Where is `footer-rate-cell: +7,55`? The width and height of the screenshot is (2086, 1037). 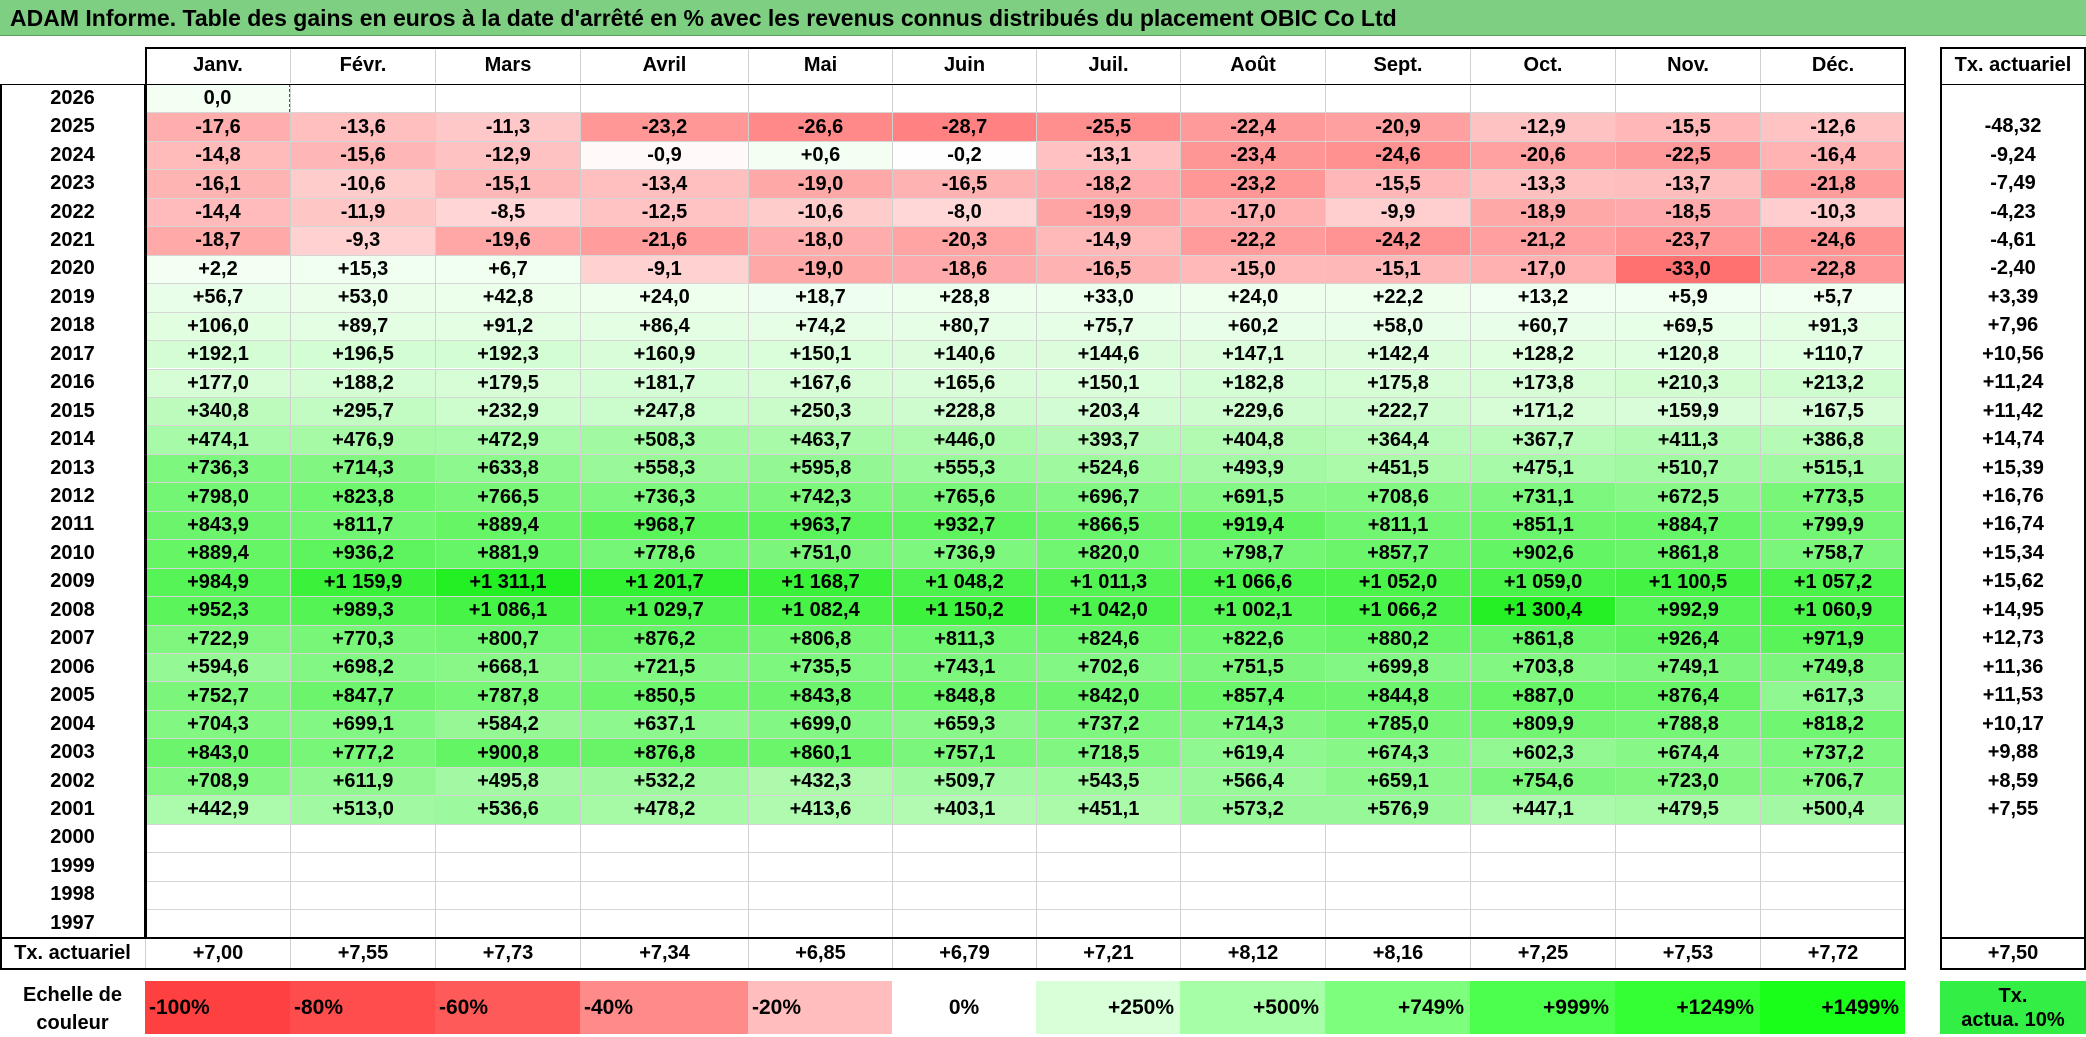
footer-rate-cell: +7,55 is located at coordinates (362, 953).